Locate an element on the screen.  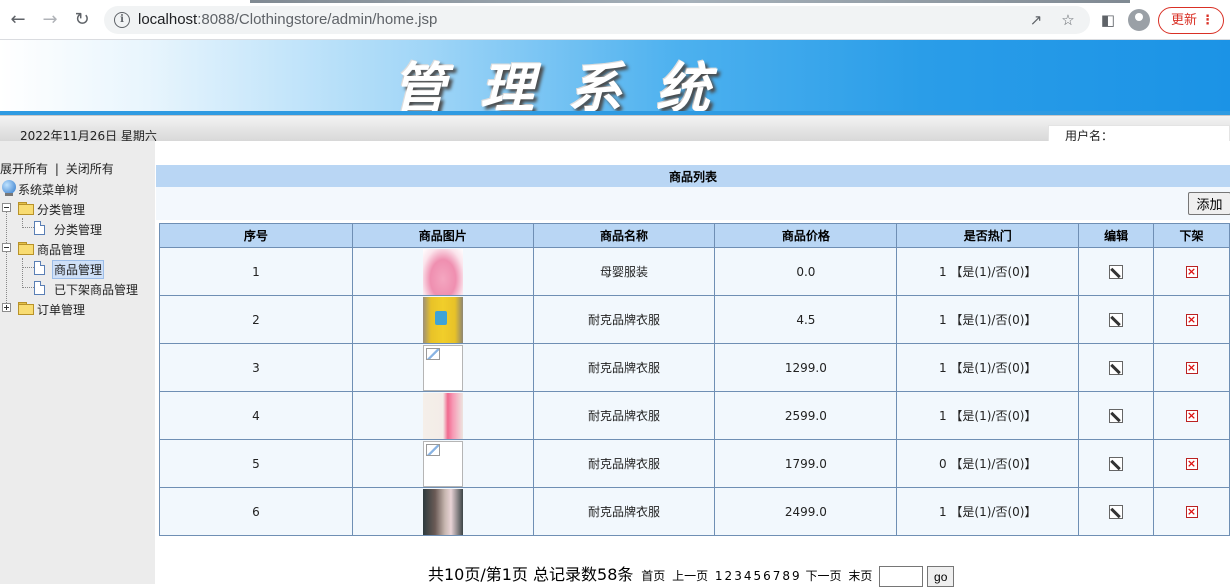
page-number-link: 2 is located at coordinates (729, 576).